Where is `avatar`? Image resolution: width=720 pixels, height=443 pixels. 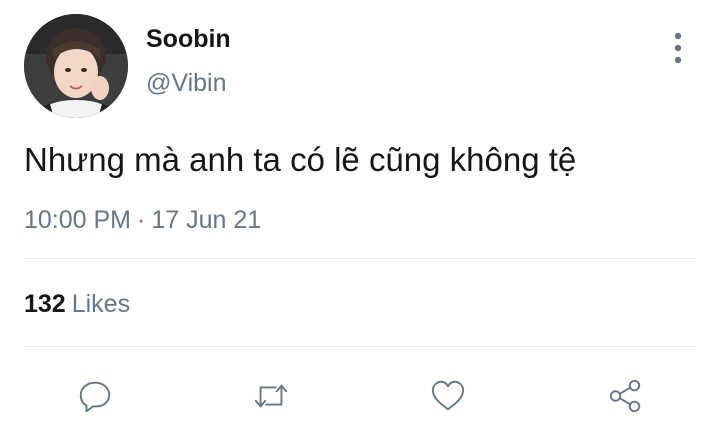
avatar is located at coordinates (76, 66).